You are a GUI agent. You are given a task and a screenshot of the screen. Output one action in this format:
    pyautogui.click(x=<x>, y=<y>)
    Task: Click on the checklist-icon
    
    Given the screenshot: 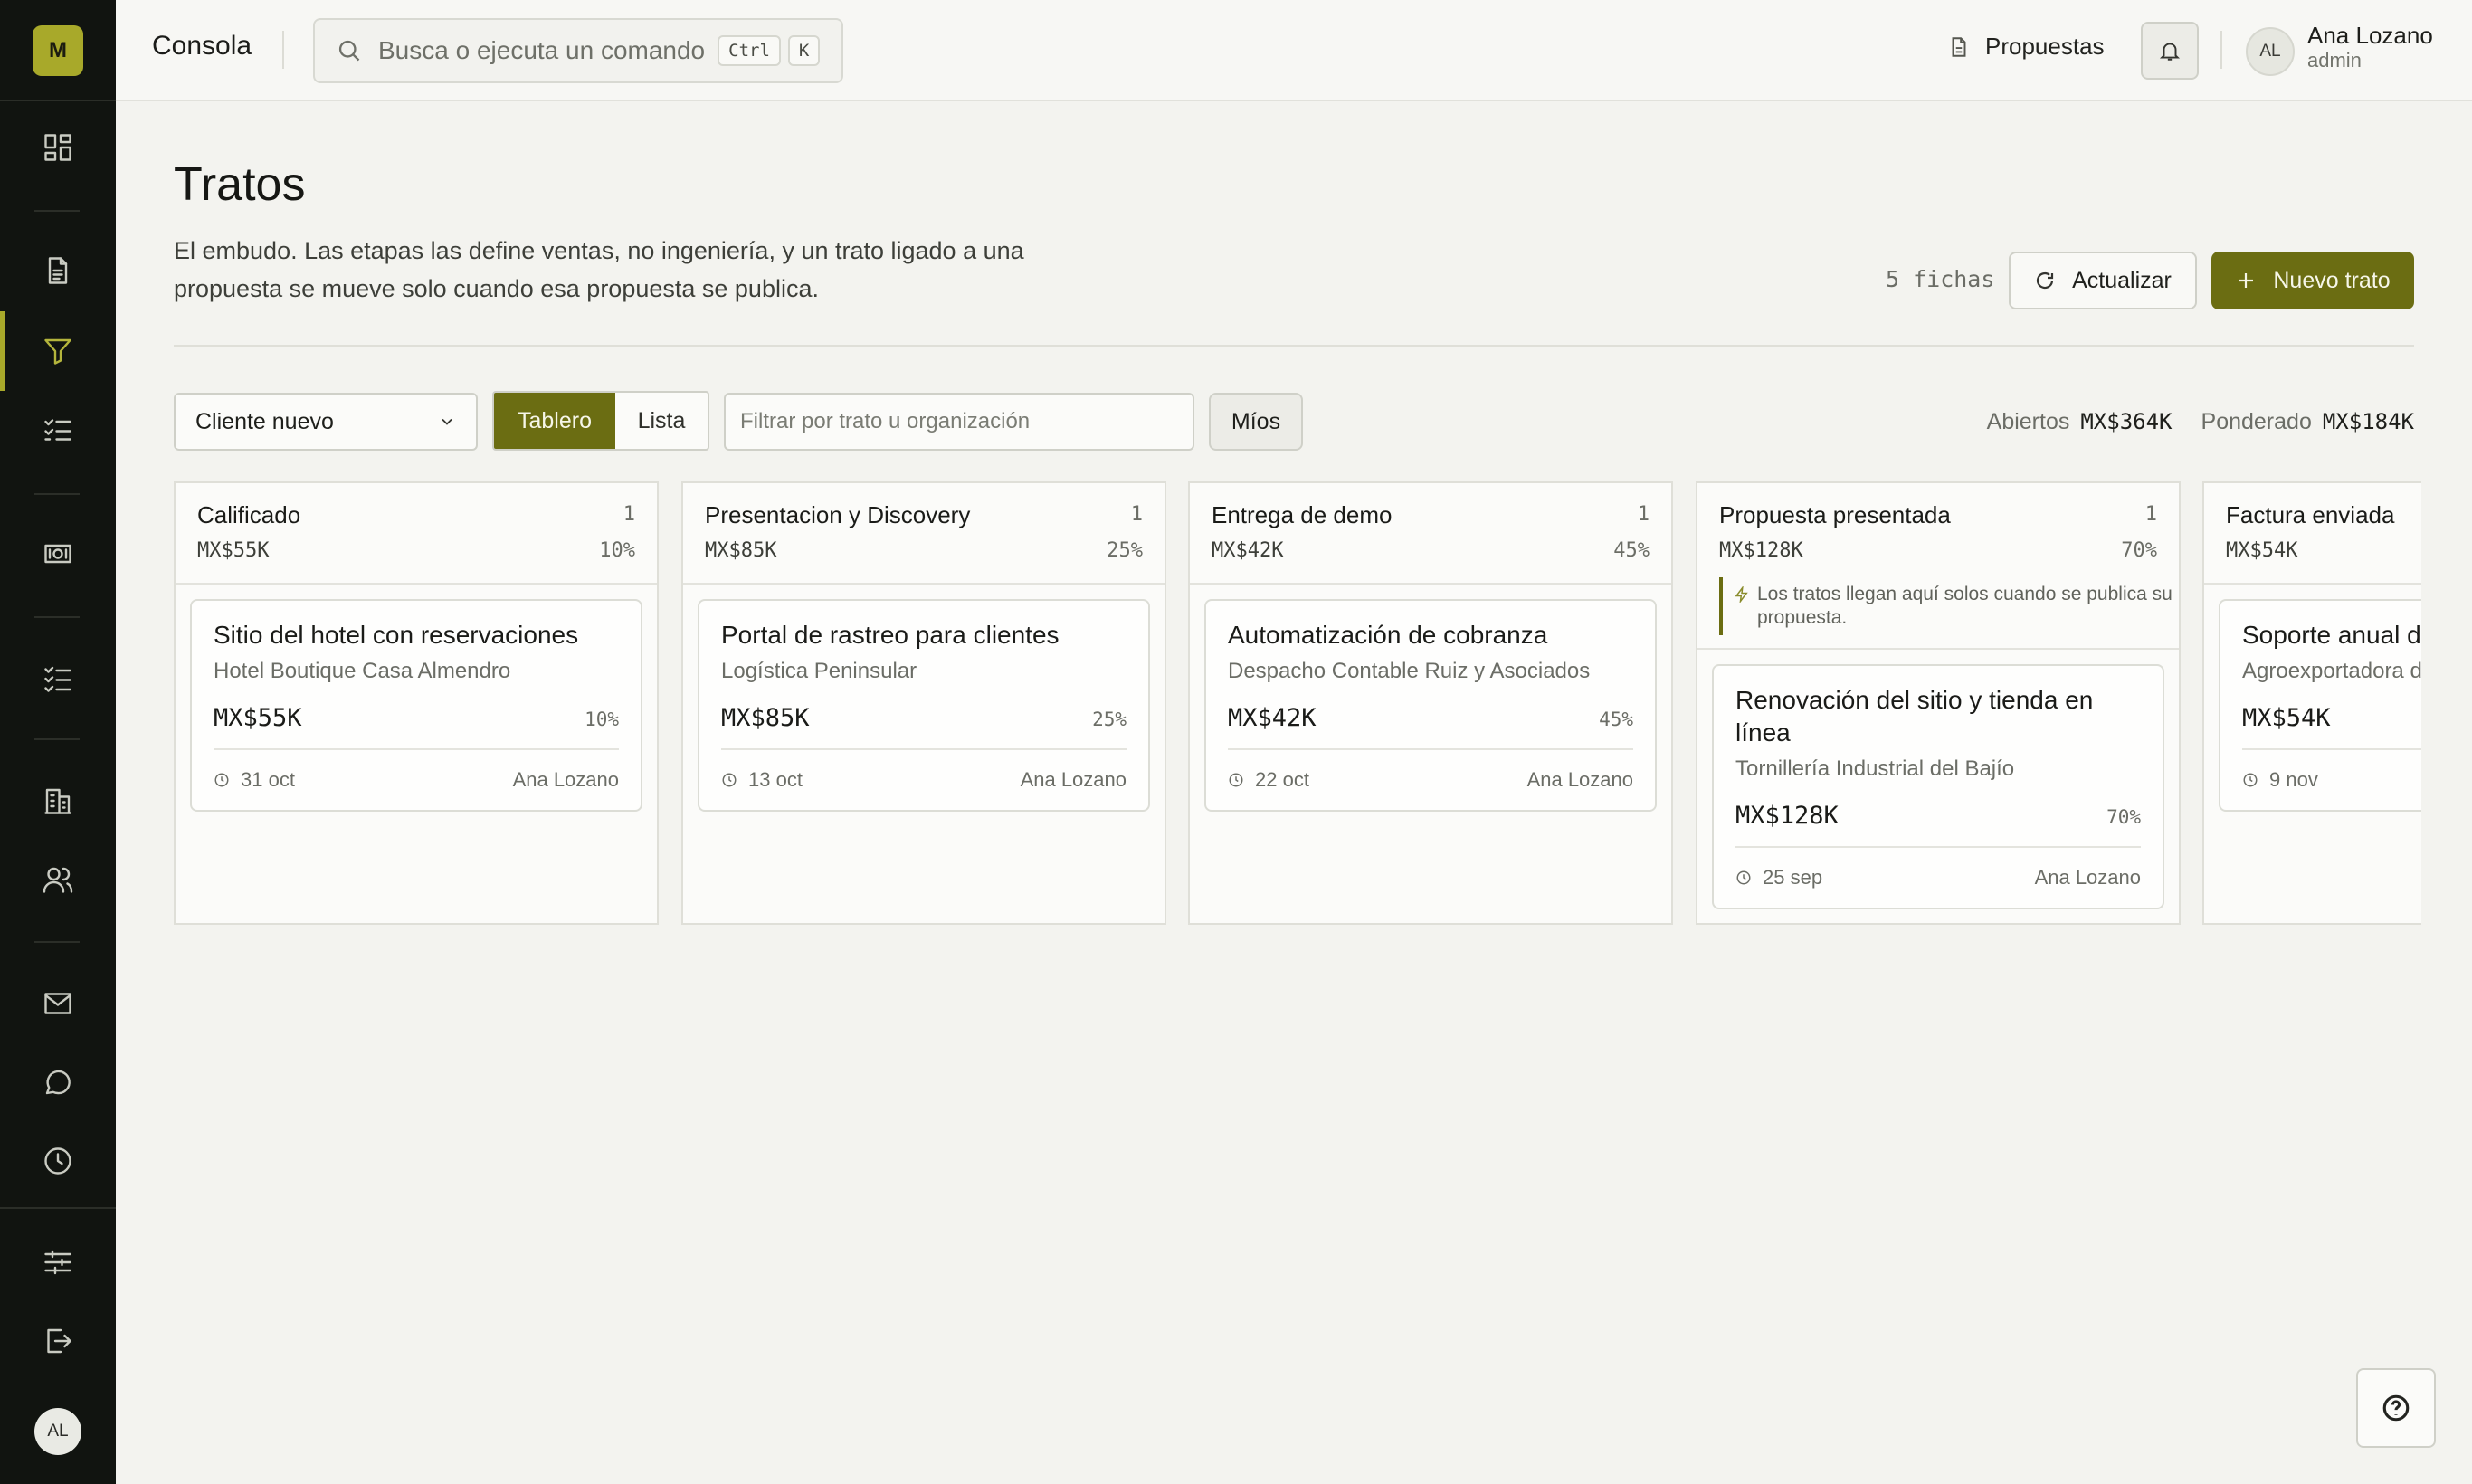 What is the action you would take?
    pyautogui.click(x=57, y=430)
    